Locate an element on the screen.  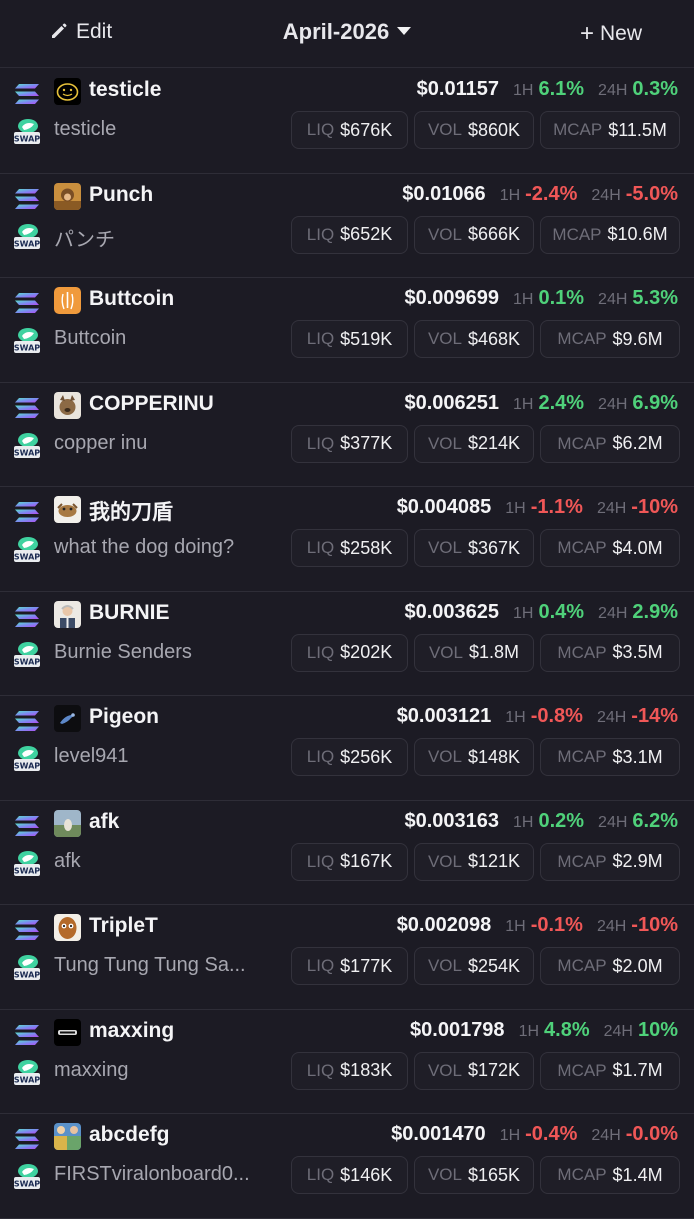
vol-value: $121K is located at coordinates (494, 861).